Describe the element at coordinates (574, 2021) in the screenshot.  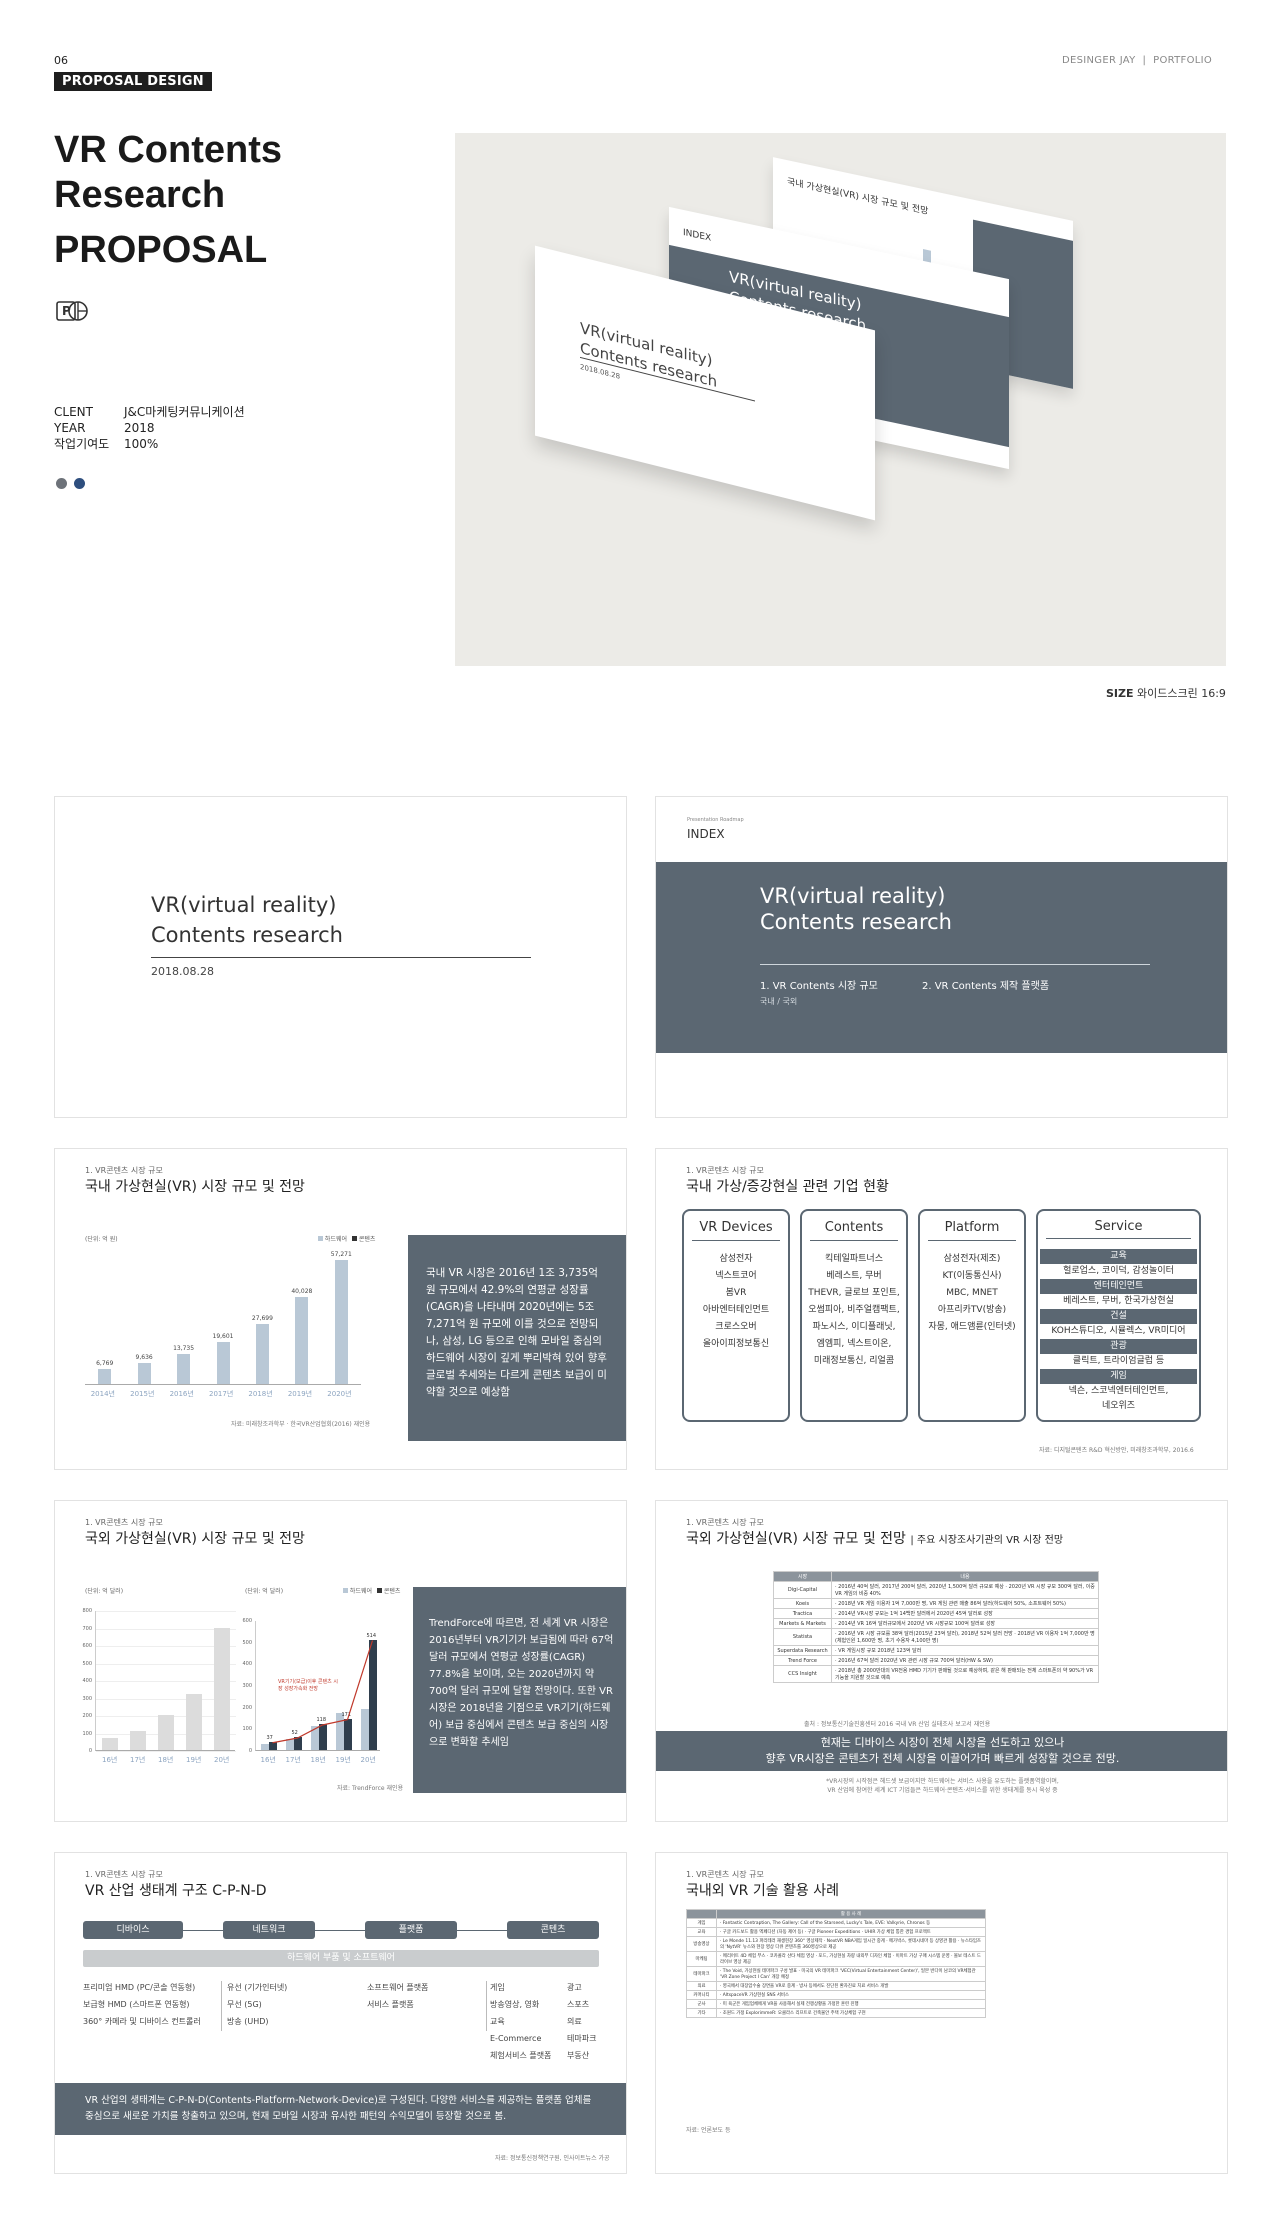
I see `list-item: 의료` at that location.